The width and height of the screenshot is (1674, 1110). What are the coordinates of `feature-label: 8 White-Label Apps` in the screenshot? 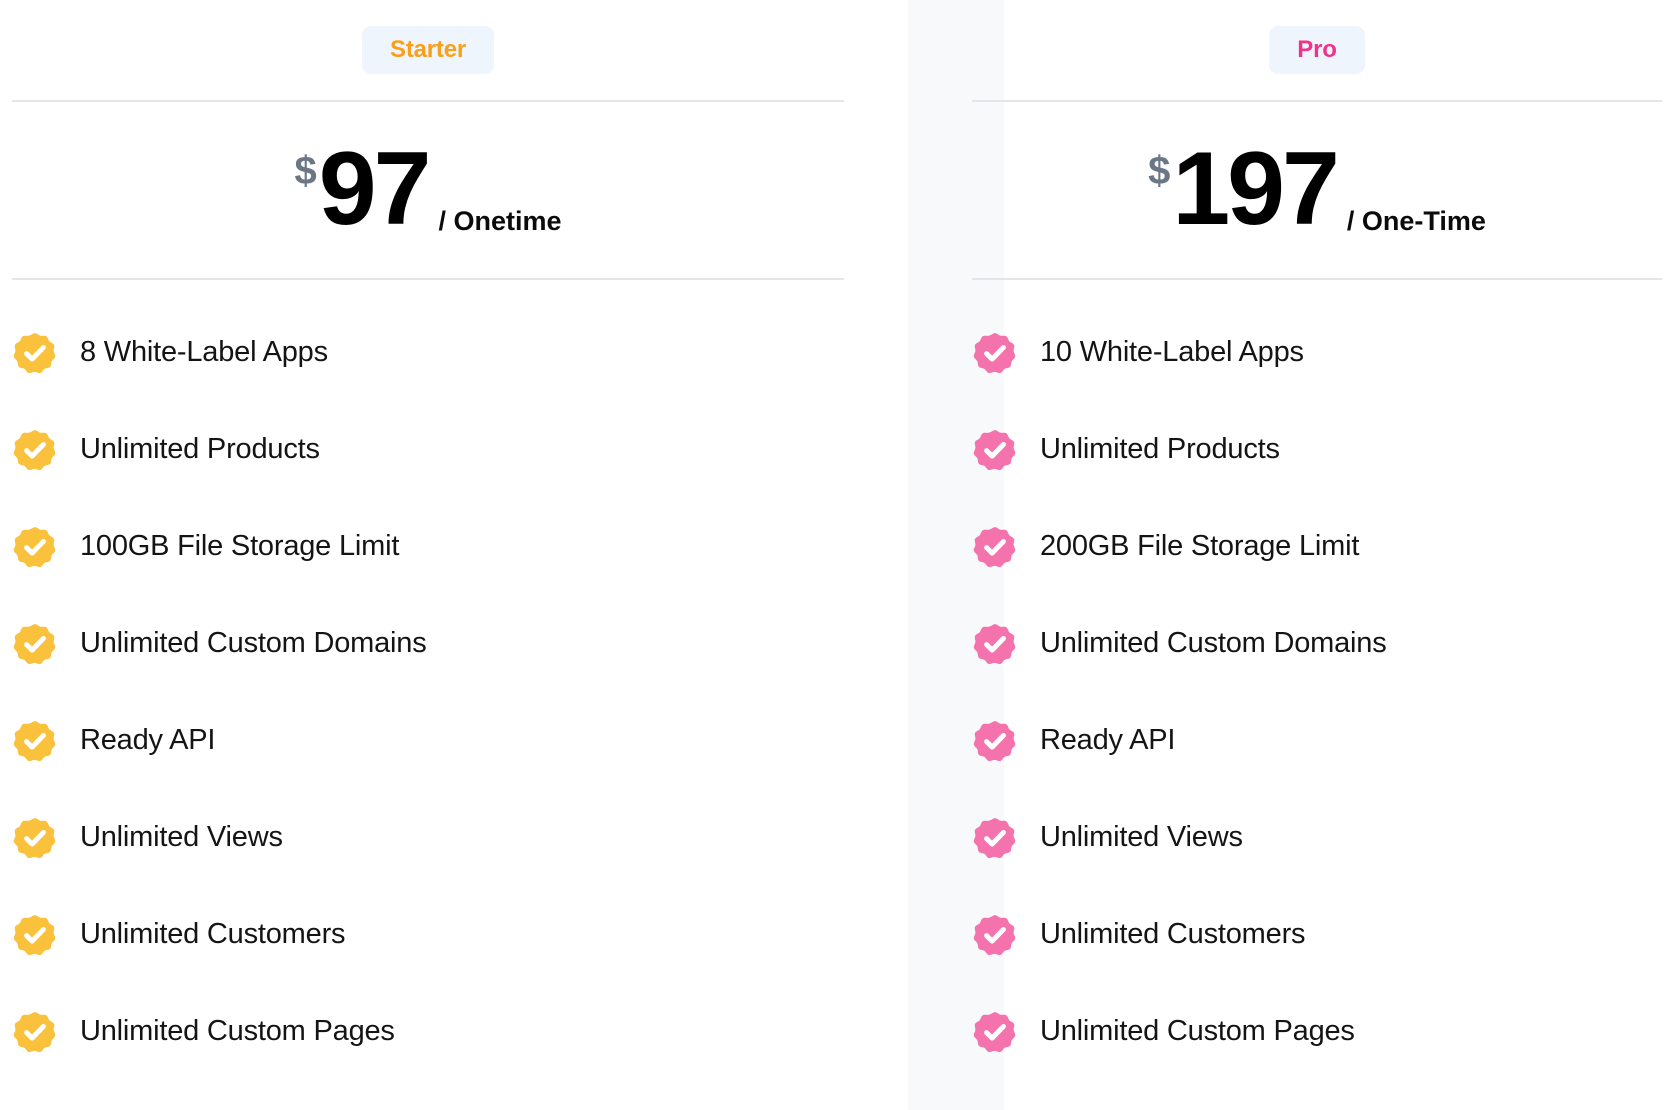 It's located at (204, 352).